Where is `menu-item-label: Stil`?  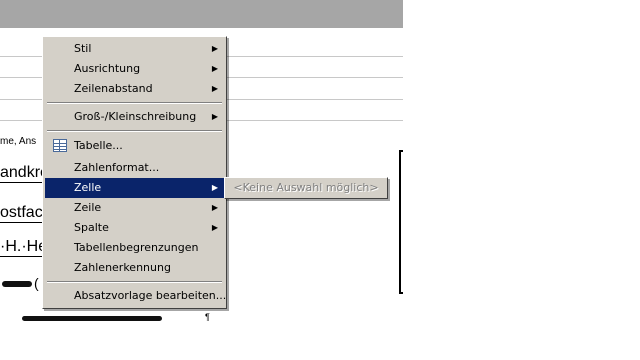
menu-item-label: Stil is located at coordinates (83, 48).